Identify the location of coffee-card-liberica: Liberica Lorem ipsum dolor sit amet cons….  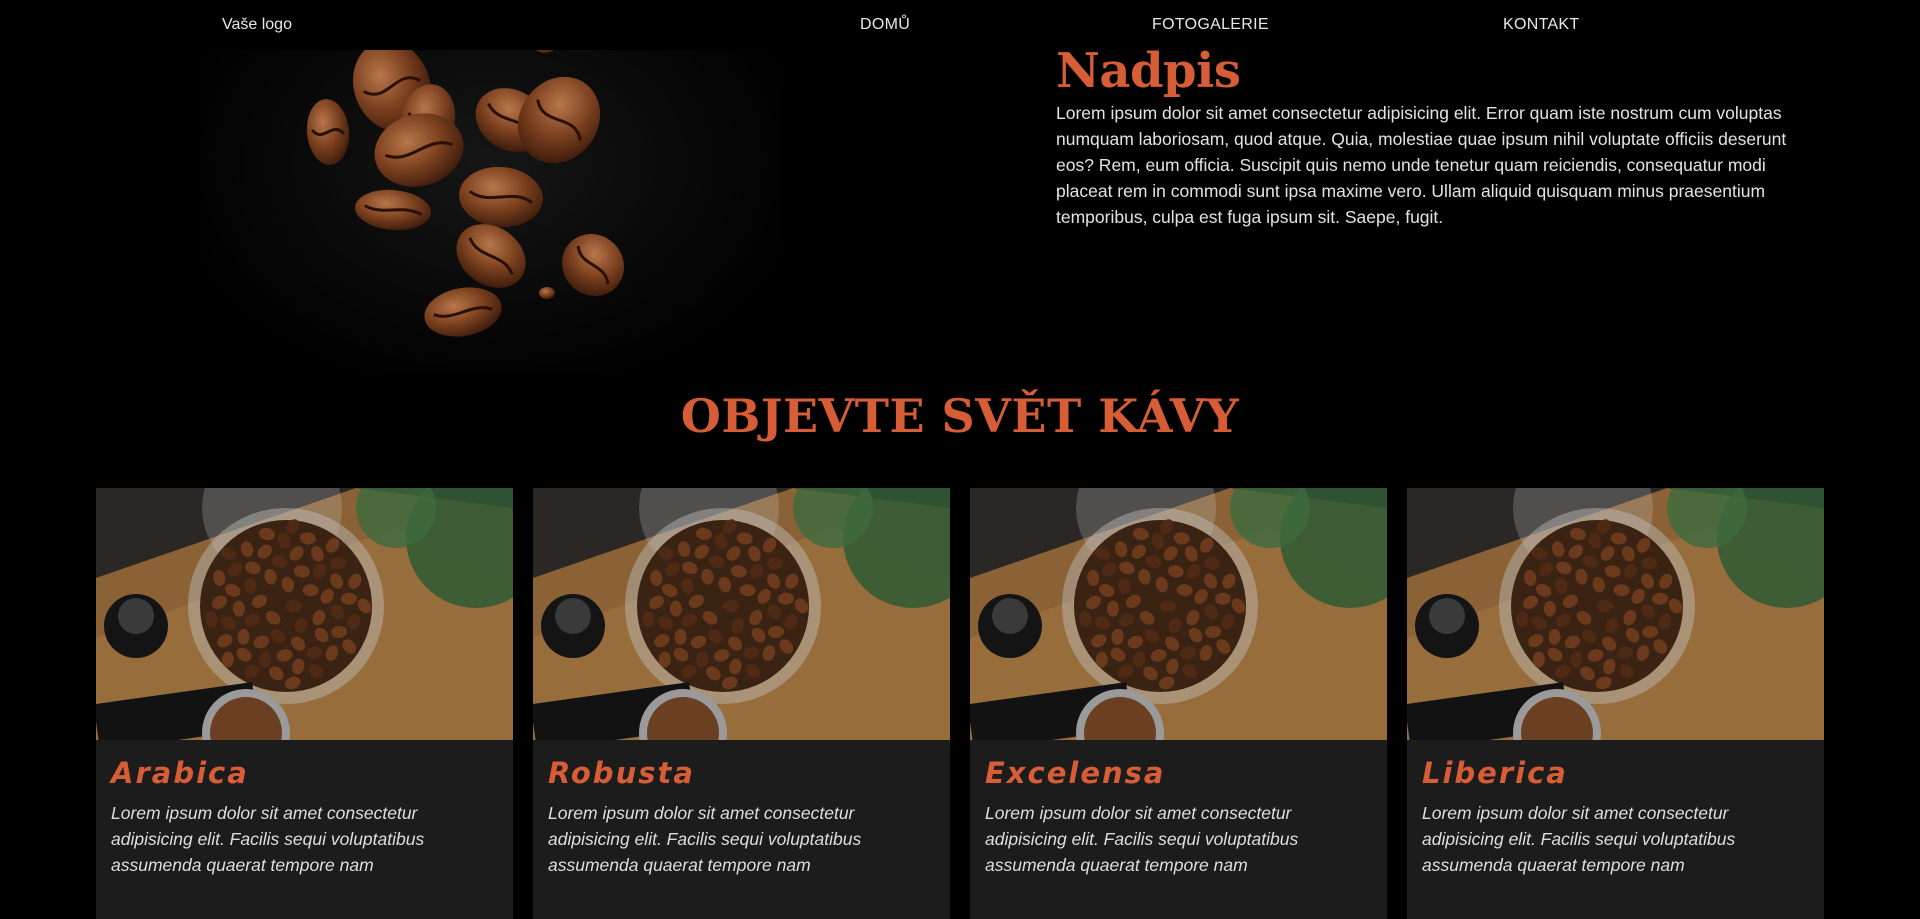
(1615, 703).